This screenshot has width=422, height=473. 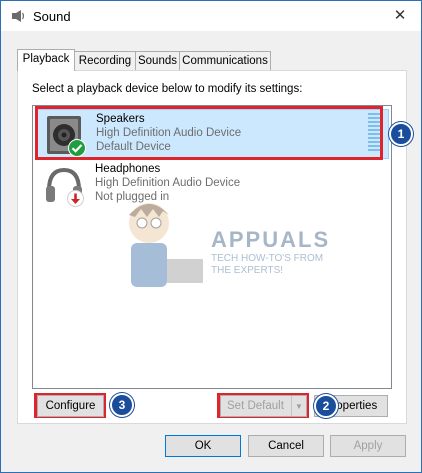 I want to click on title-bar: Sound ✕, so click(x=211, y=16).